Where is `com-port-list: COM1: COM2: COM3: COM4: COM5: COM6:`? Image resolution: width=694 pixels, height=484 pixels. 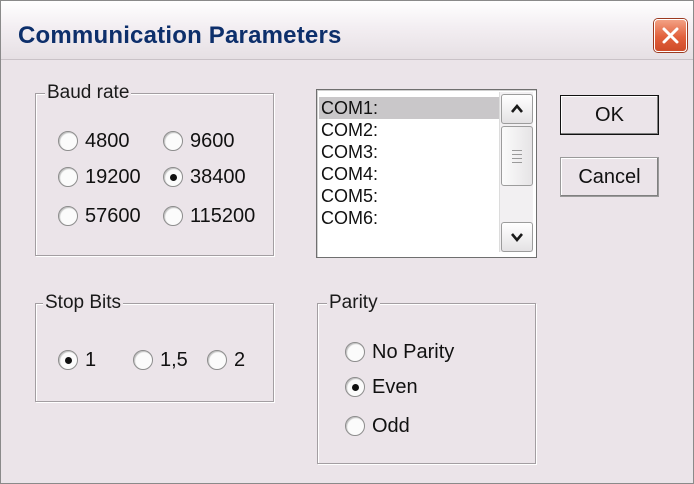
com-port-list: COM1: COM2: COM3: COM4: COM5: COM6: is located at coordinates (426, 173).